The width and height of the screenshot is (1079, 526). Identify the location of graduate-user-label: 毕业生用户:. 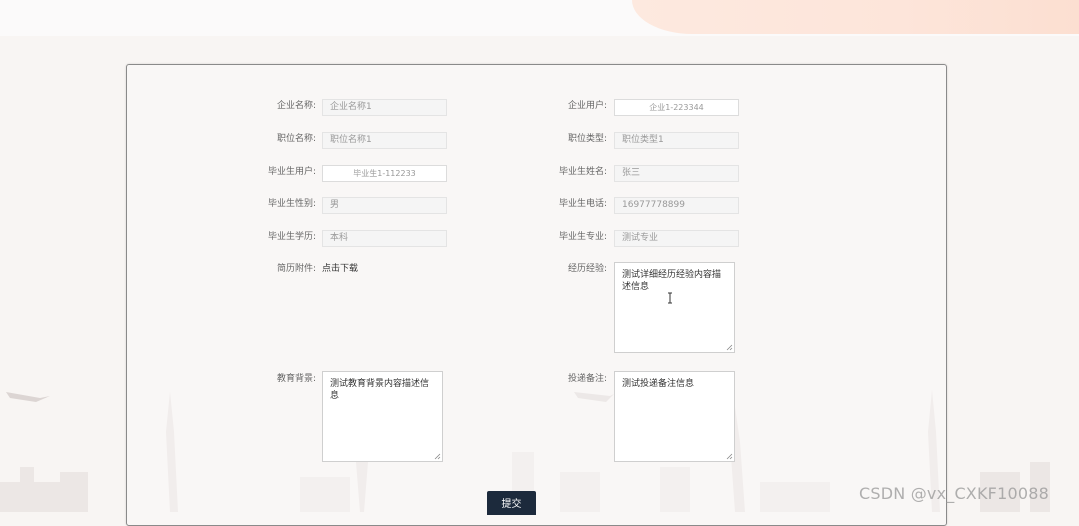
(291, 172).